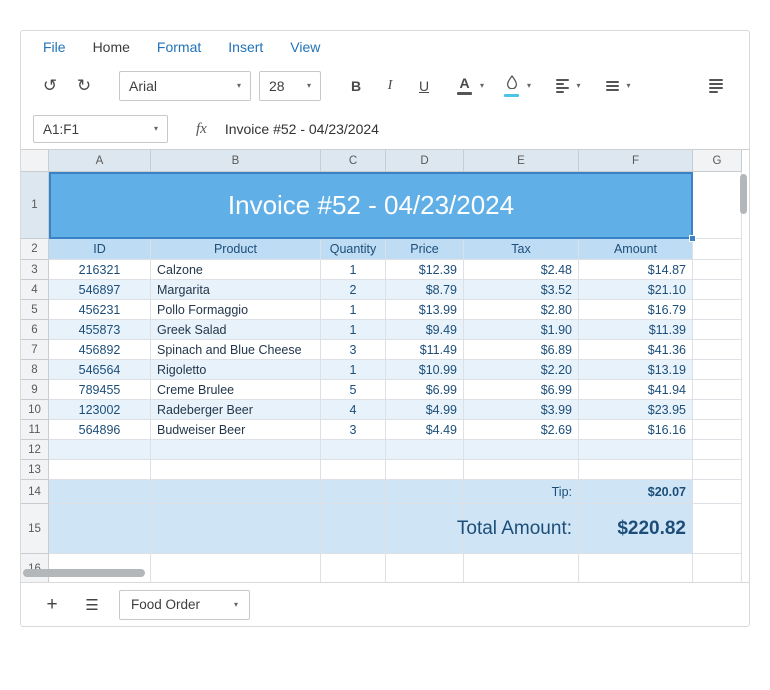 This screenshot has width=770, height=690. What do you see at coordinates (92, 605) in the screenshot?
I see `sheet-list-button: ☰` at bounding box center [92, 605].